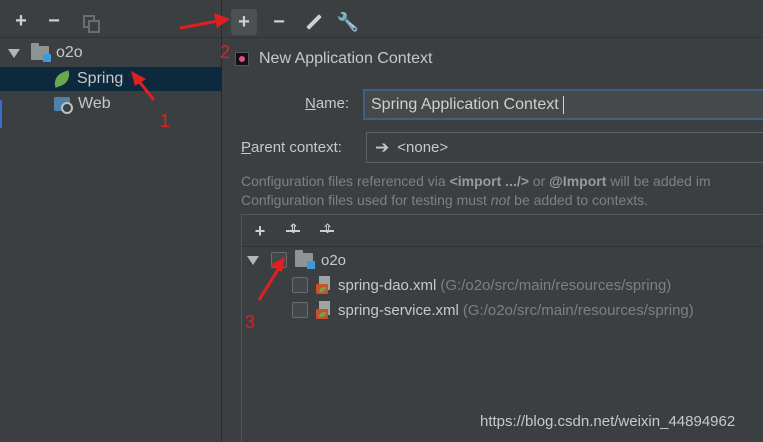 This screenshot has height=442, width=763. I want to click on annotation-number-2: 2, so click(225, 52).